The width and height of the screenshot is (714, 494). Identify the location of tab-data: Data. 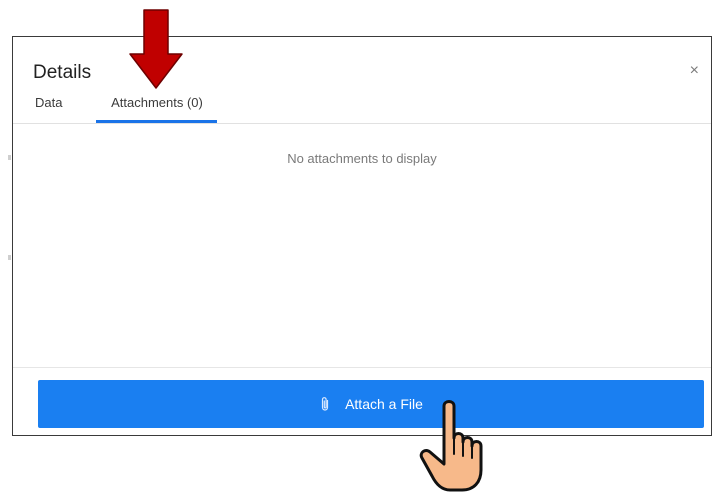
(48, 108).